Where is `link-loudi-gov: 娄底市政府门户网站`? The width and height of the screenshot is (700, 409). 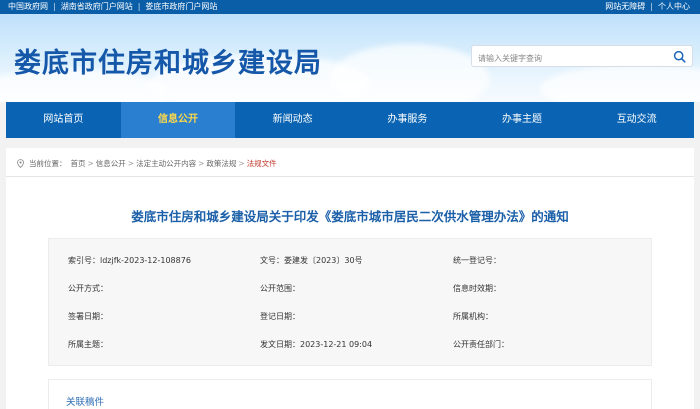
link-loudi-gov: 娄底市政府门户网站 is located at coordinates (181, 7).